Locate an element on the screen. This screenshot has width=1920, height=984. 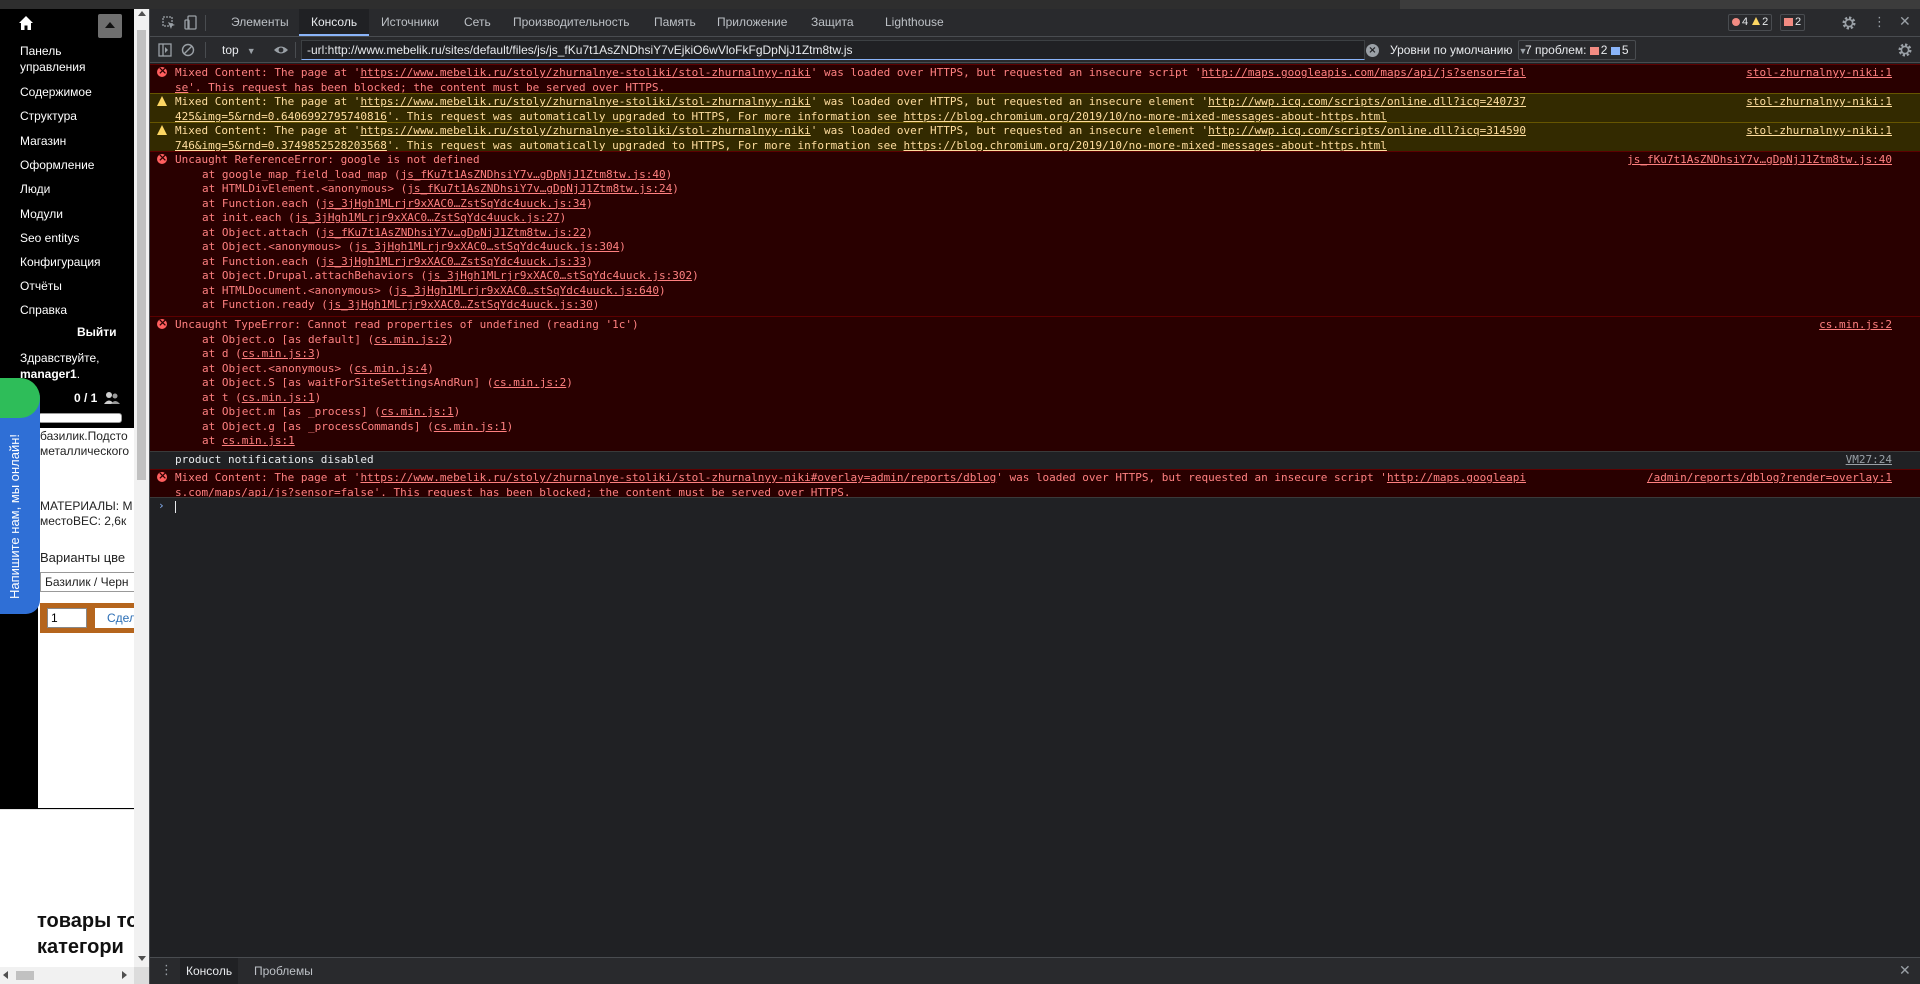
stack-location-link: js_fKu7t1AsZNDhsiY7v…gDpNjJ1Ztm8tw.js:40 is located at coordinates (533, 174).